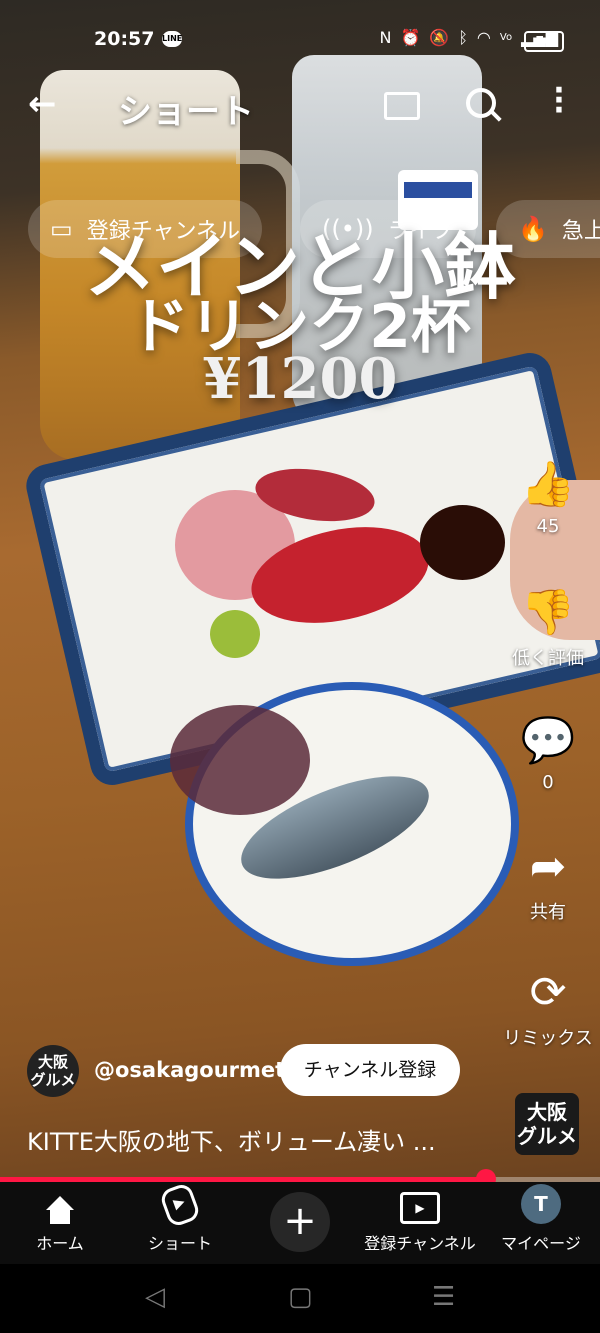  I want to click on thumb-up-icon: 👍, so click(548, 484).